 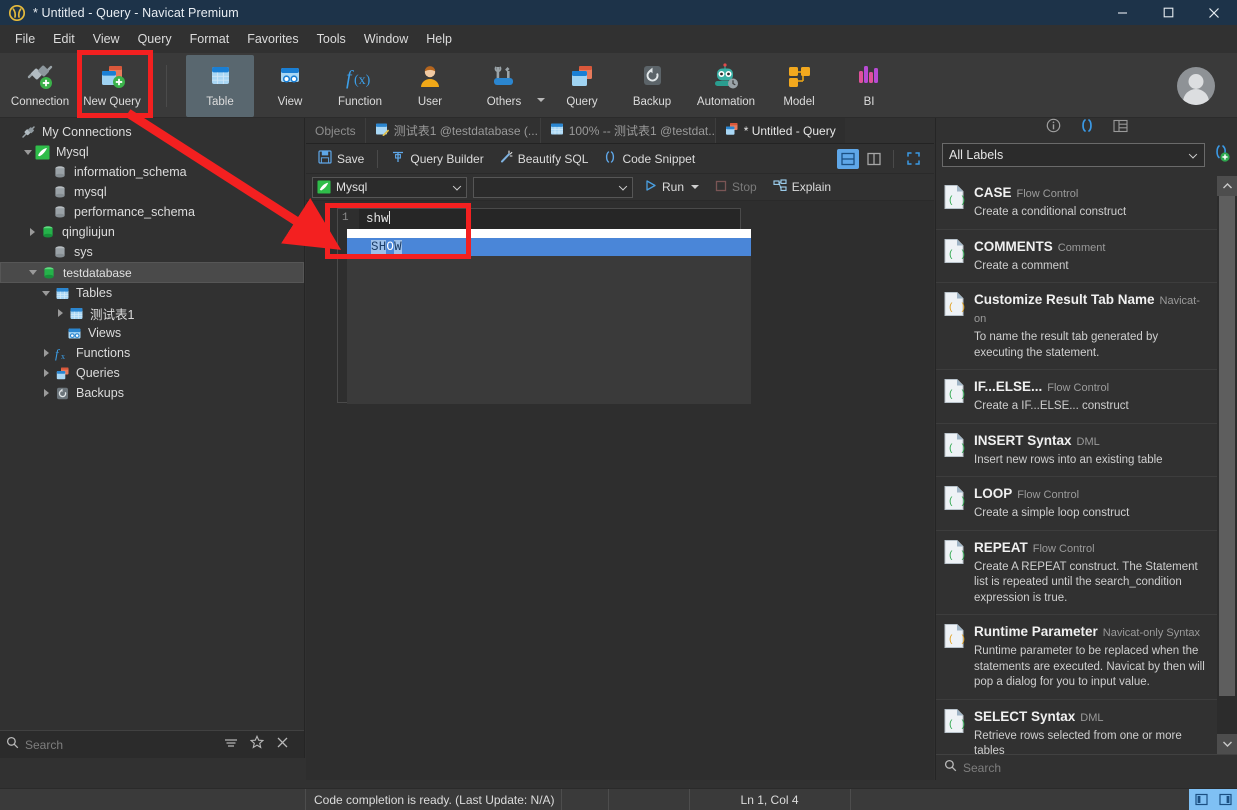 What do you see at coordinates (439, 39) in the screenshot?
I see `menu-help: Help` at bounding box center [439, 39].